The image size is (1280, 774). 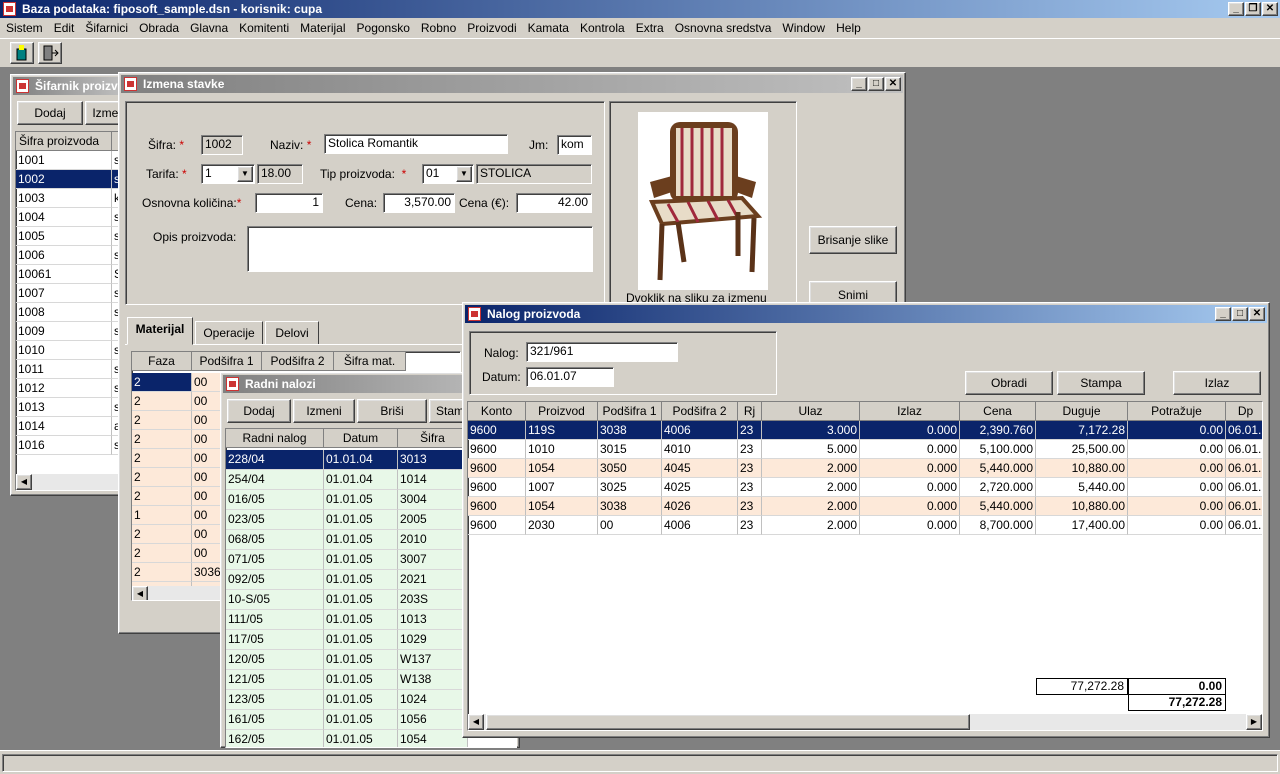 I want to click on table-row: 117/05 01.01.05 1029, so click(x=347, y=640).